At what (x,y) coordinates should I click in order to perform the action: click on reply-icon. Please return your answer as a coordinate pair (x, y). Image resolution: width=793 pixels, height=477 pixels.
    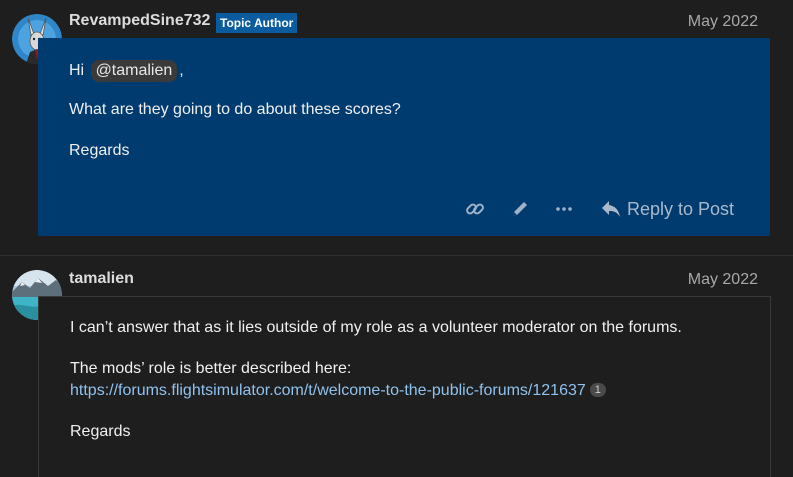
    Looking at the image, I should click on (611, 209).